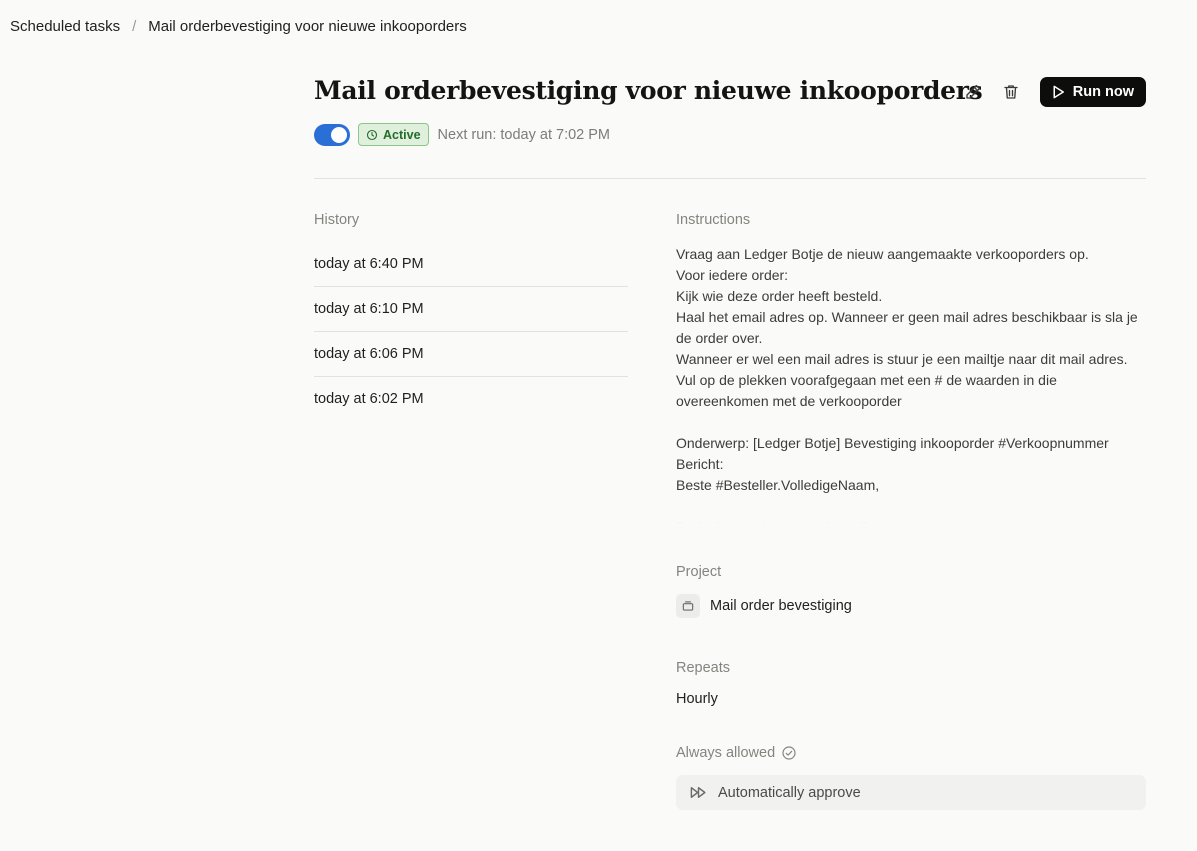 The width and height of the screenshot is (1197, 851). I want to click on automatically-approve-label: Automatically approve, so click(789, 792).